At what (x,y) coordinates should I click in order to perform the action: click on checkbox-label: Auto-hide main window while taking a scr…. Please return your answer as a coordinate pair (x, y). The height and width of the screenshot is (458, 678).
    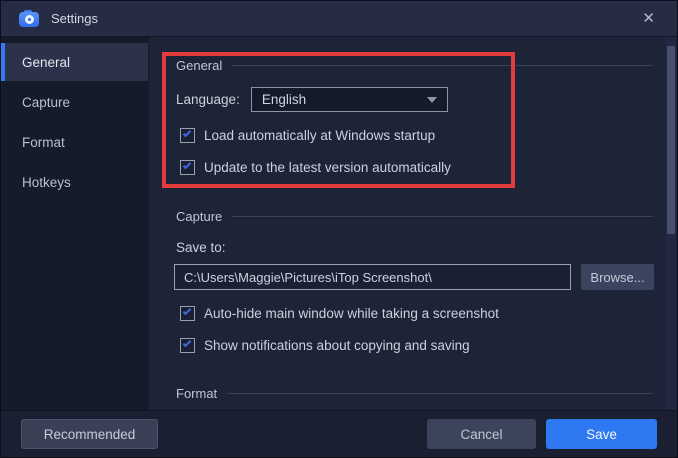
    Looking at the image, I should click on (351, 313).